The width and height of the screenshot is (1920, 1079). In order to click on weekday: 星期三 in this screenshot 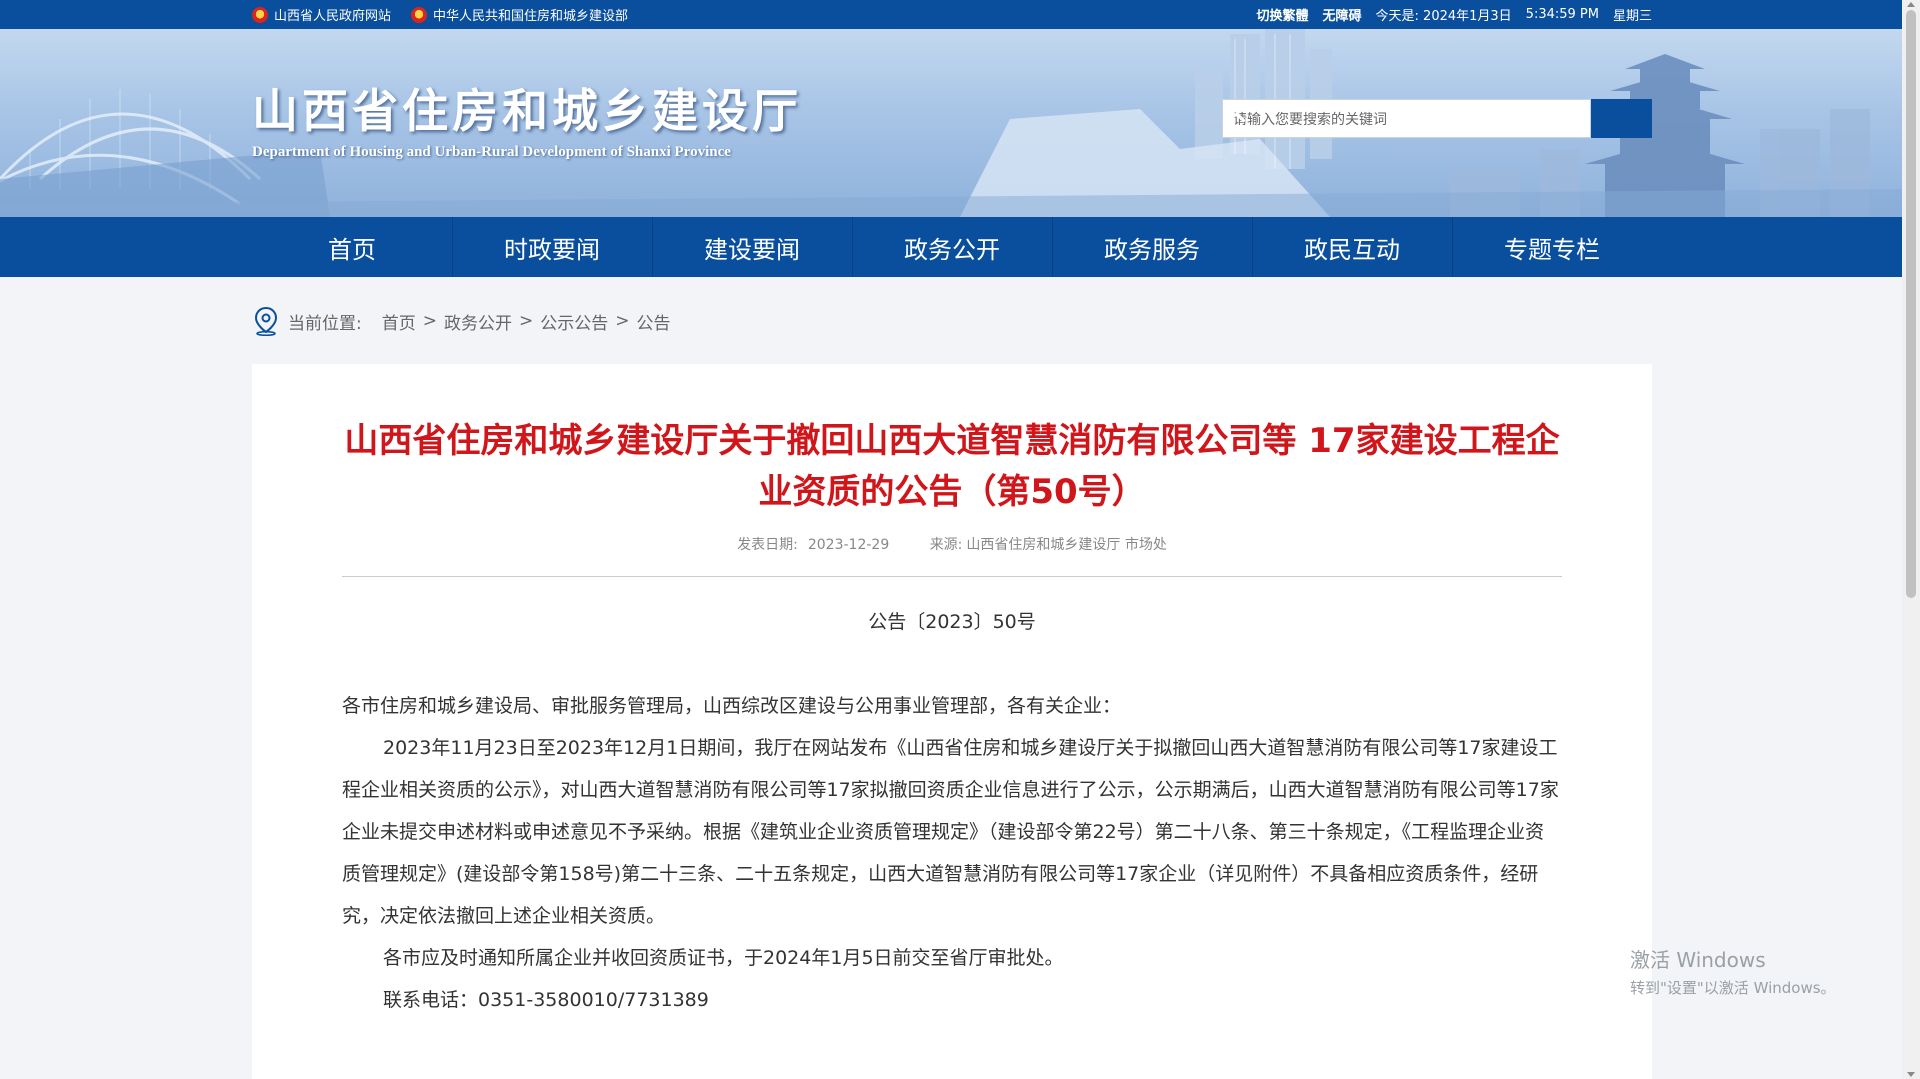, I will do `click(1632, 16)`.